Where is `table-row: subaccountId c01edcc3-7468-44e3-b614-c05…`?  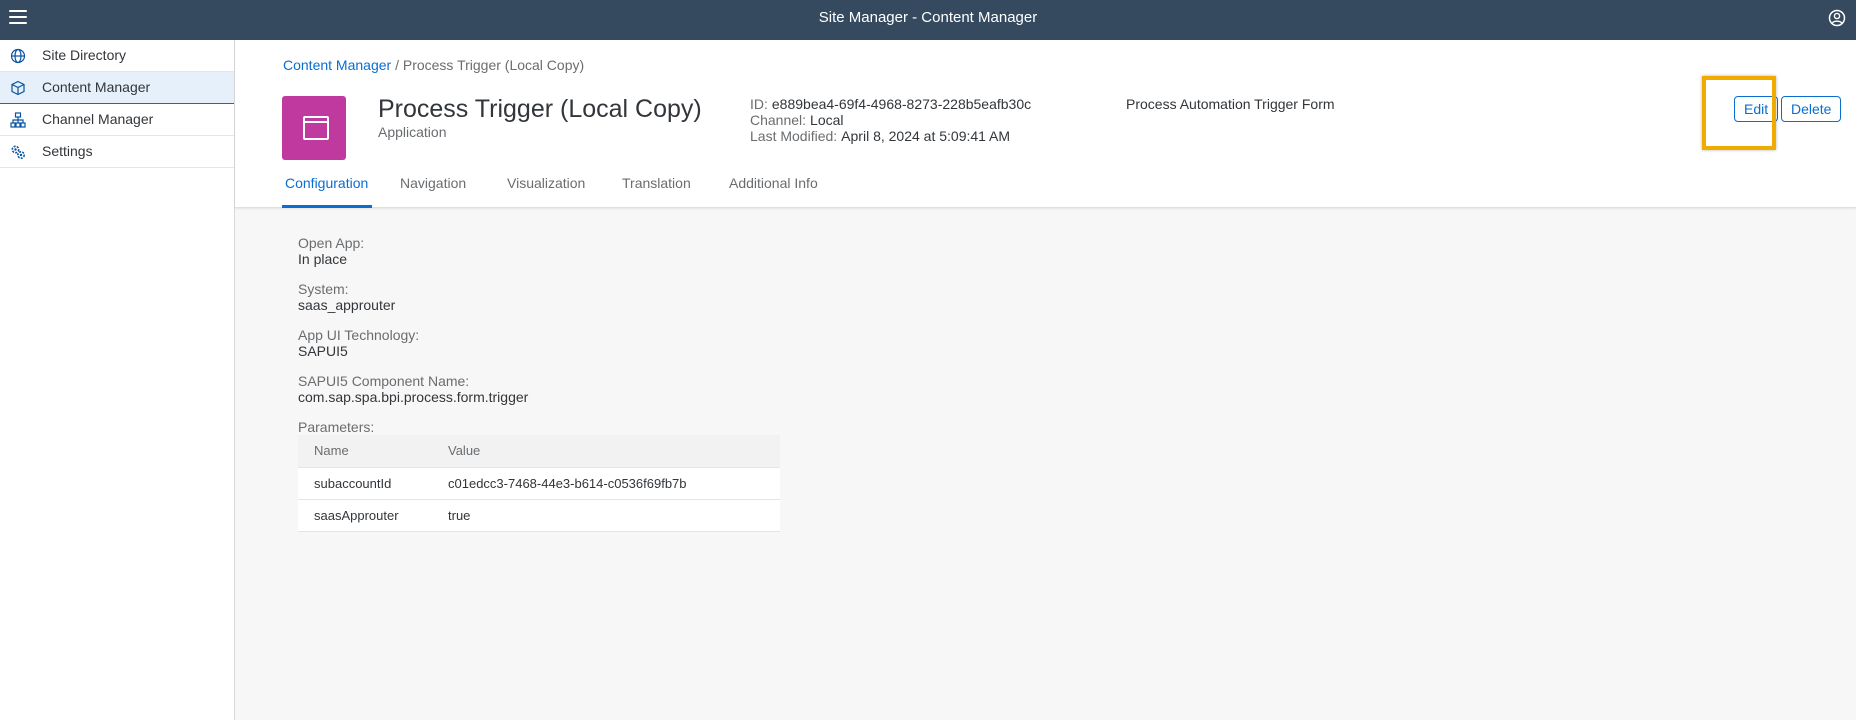
table-row: subaccountId c01edcc3-7468-44e3-b614-c05… is located at coordinates (539, 483).